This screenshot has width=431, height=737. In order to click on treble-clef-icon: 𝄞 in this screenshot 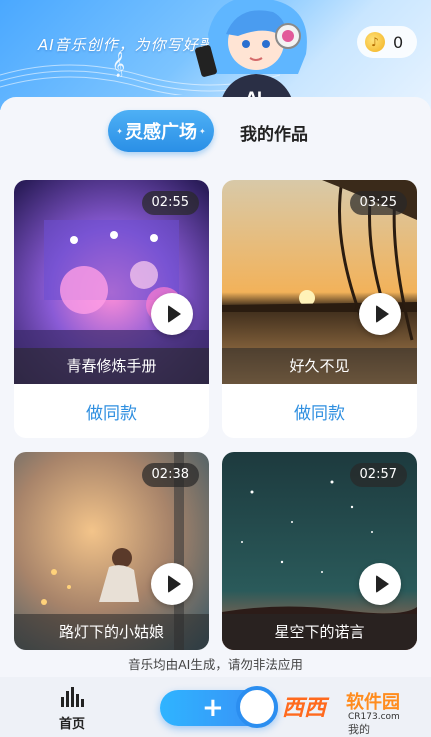, I will do `click(119, 64)`.